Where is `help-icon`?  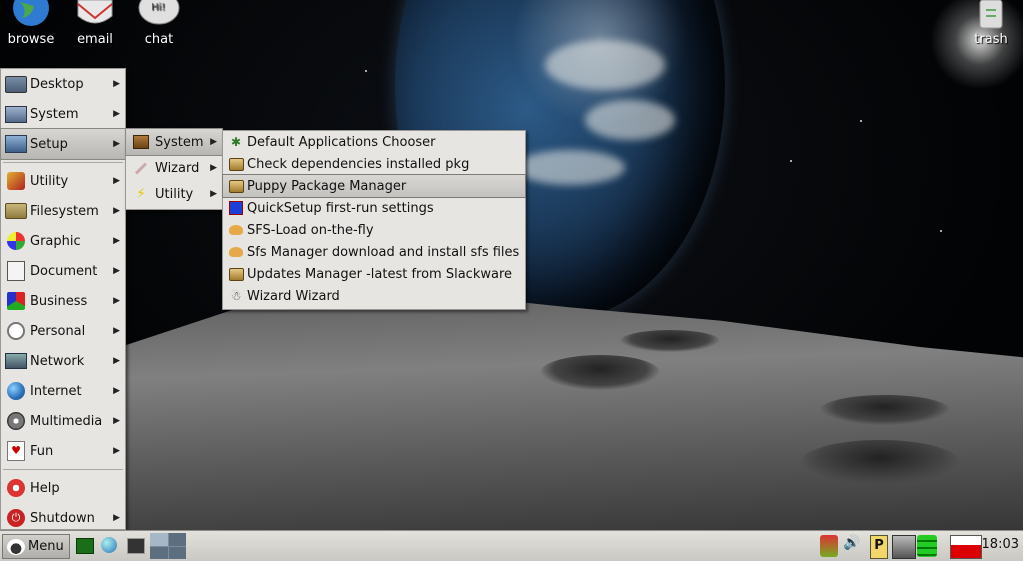
help-icon is located at coordinates (16, 488).